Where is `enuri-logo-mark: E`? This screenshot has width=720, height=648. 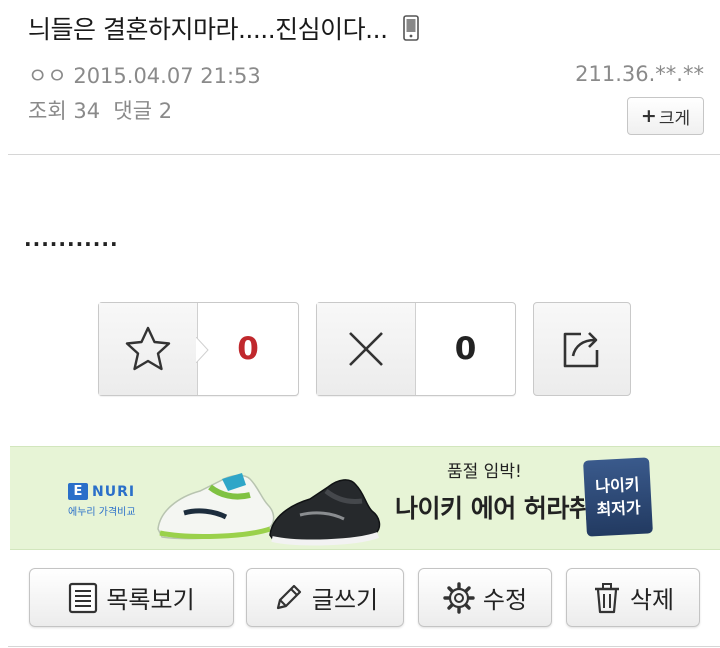
enuri-logo-mark: E is located at coordinates (78, 491).